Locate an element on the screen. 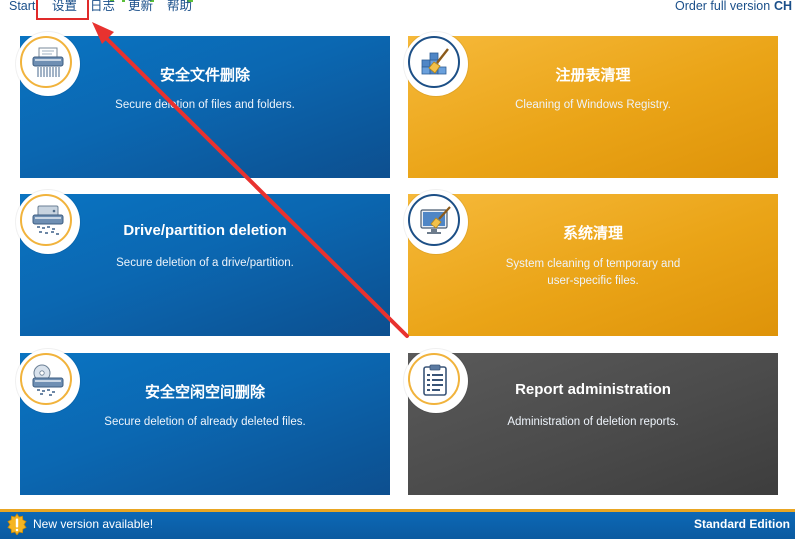 The height and width of the screenshot is (539, 795). menu-log: 日志 is located at coordinates (102, 7).